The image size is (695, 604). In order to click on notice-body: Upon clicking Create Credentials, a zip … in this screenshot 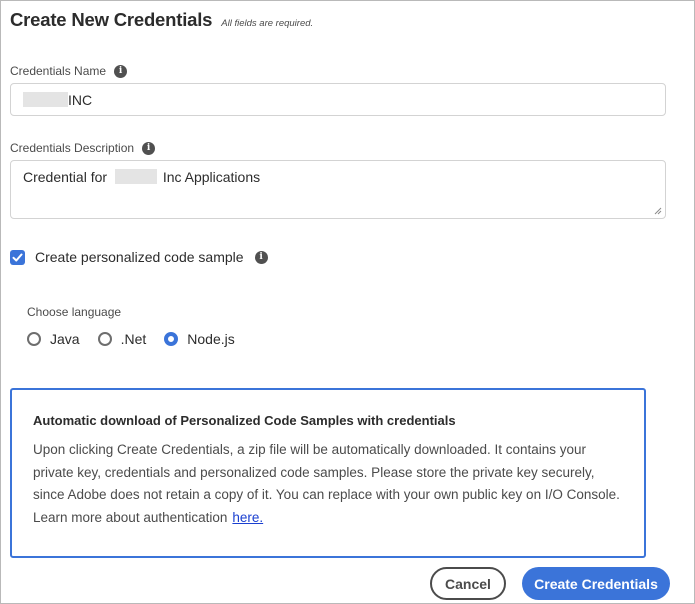, I will do `click(330, 484)`.